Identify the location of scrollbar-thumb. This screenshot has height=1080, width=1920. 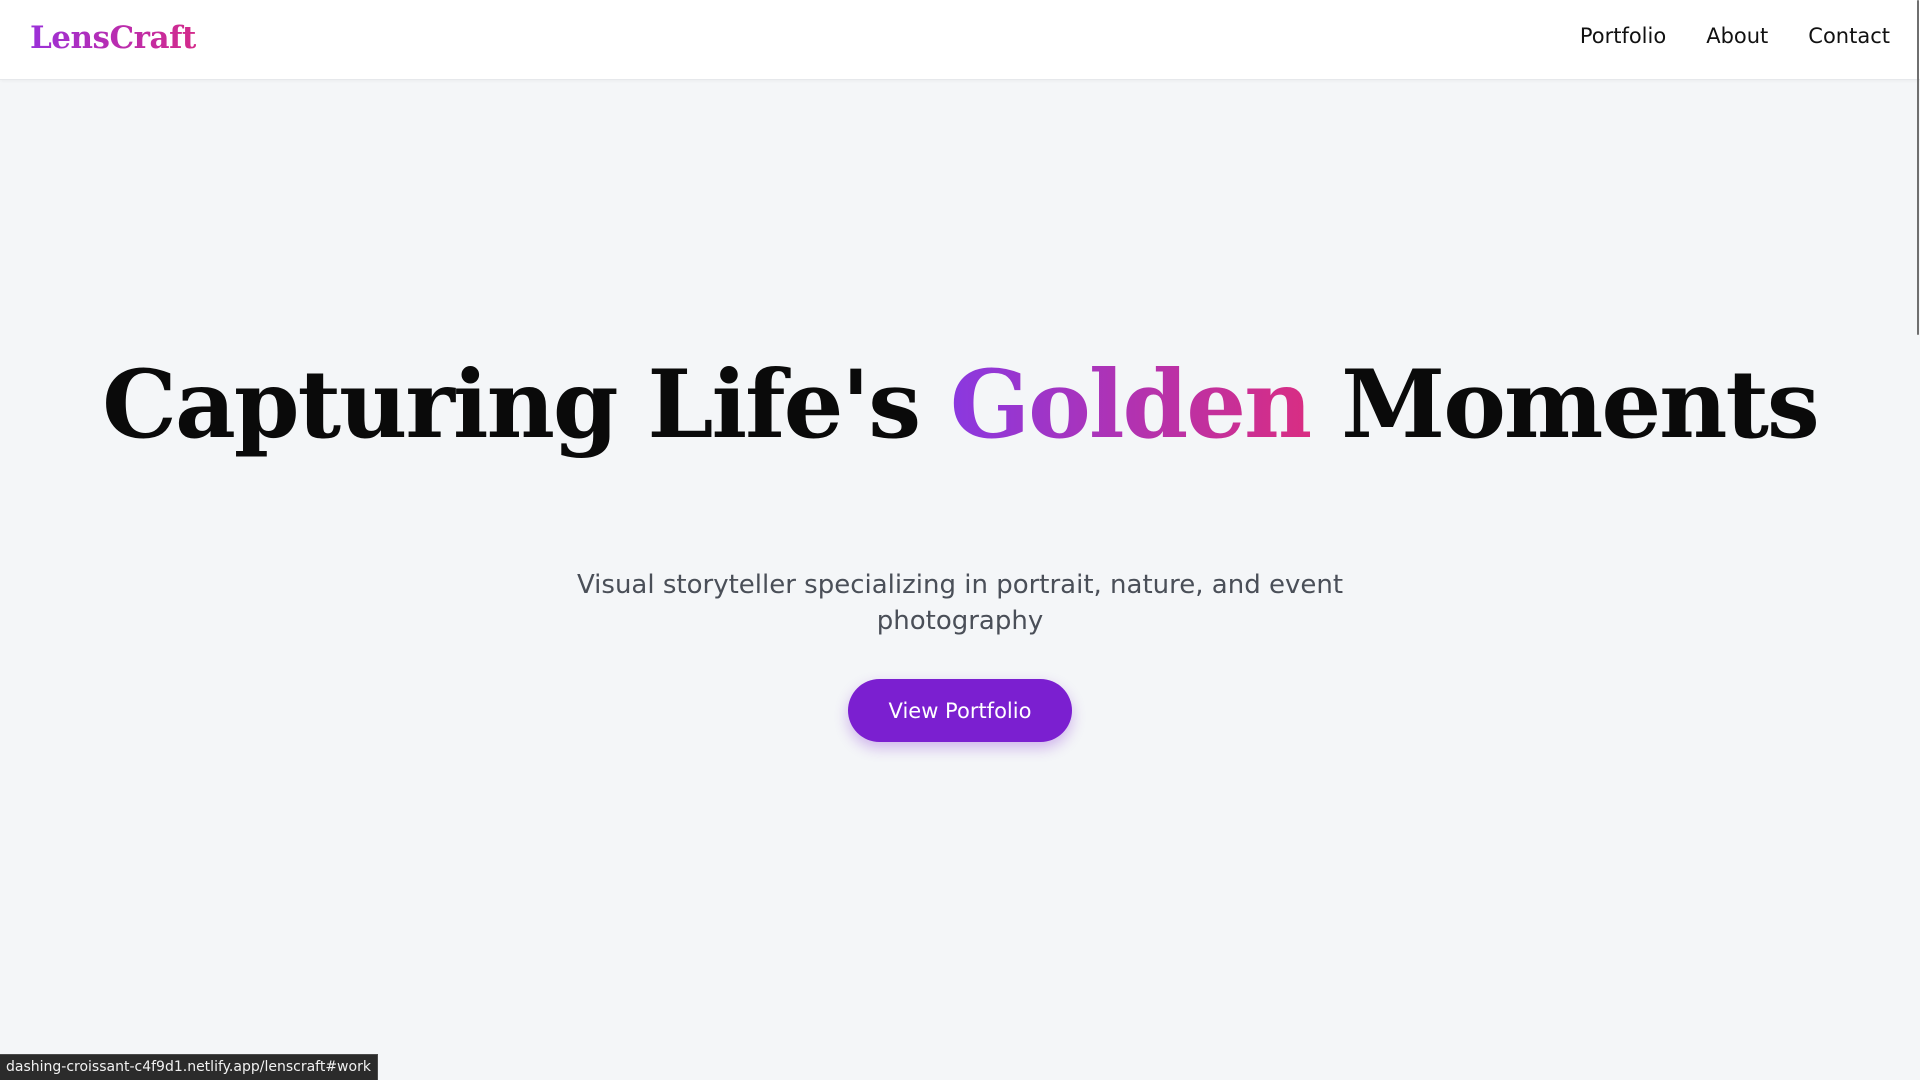
(1918, 167).